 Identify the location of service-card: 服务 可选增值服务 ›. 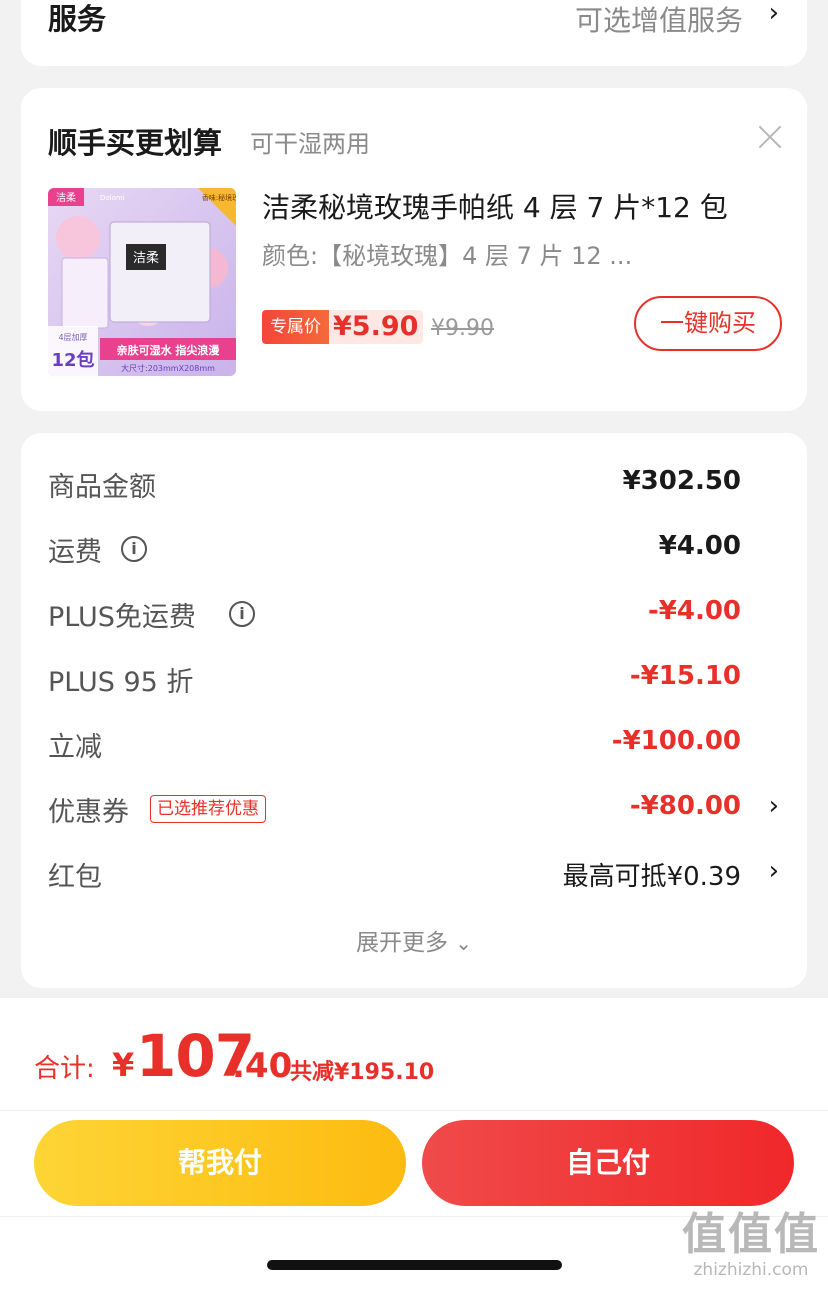
(414, 33).